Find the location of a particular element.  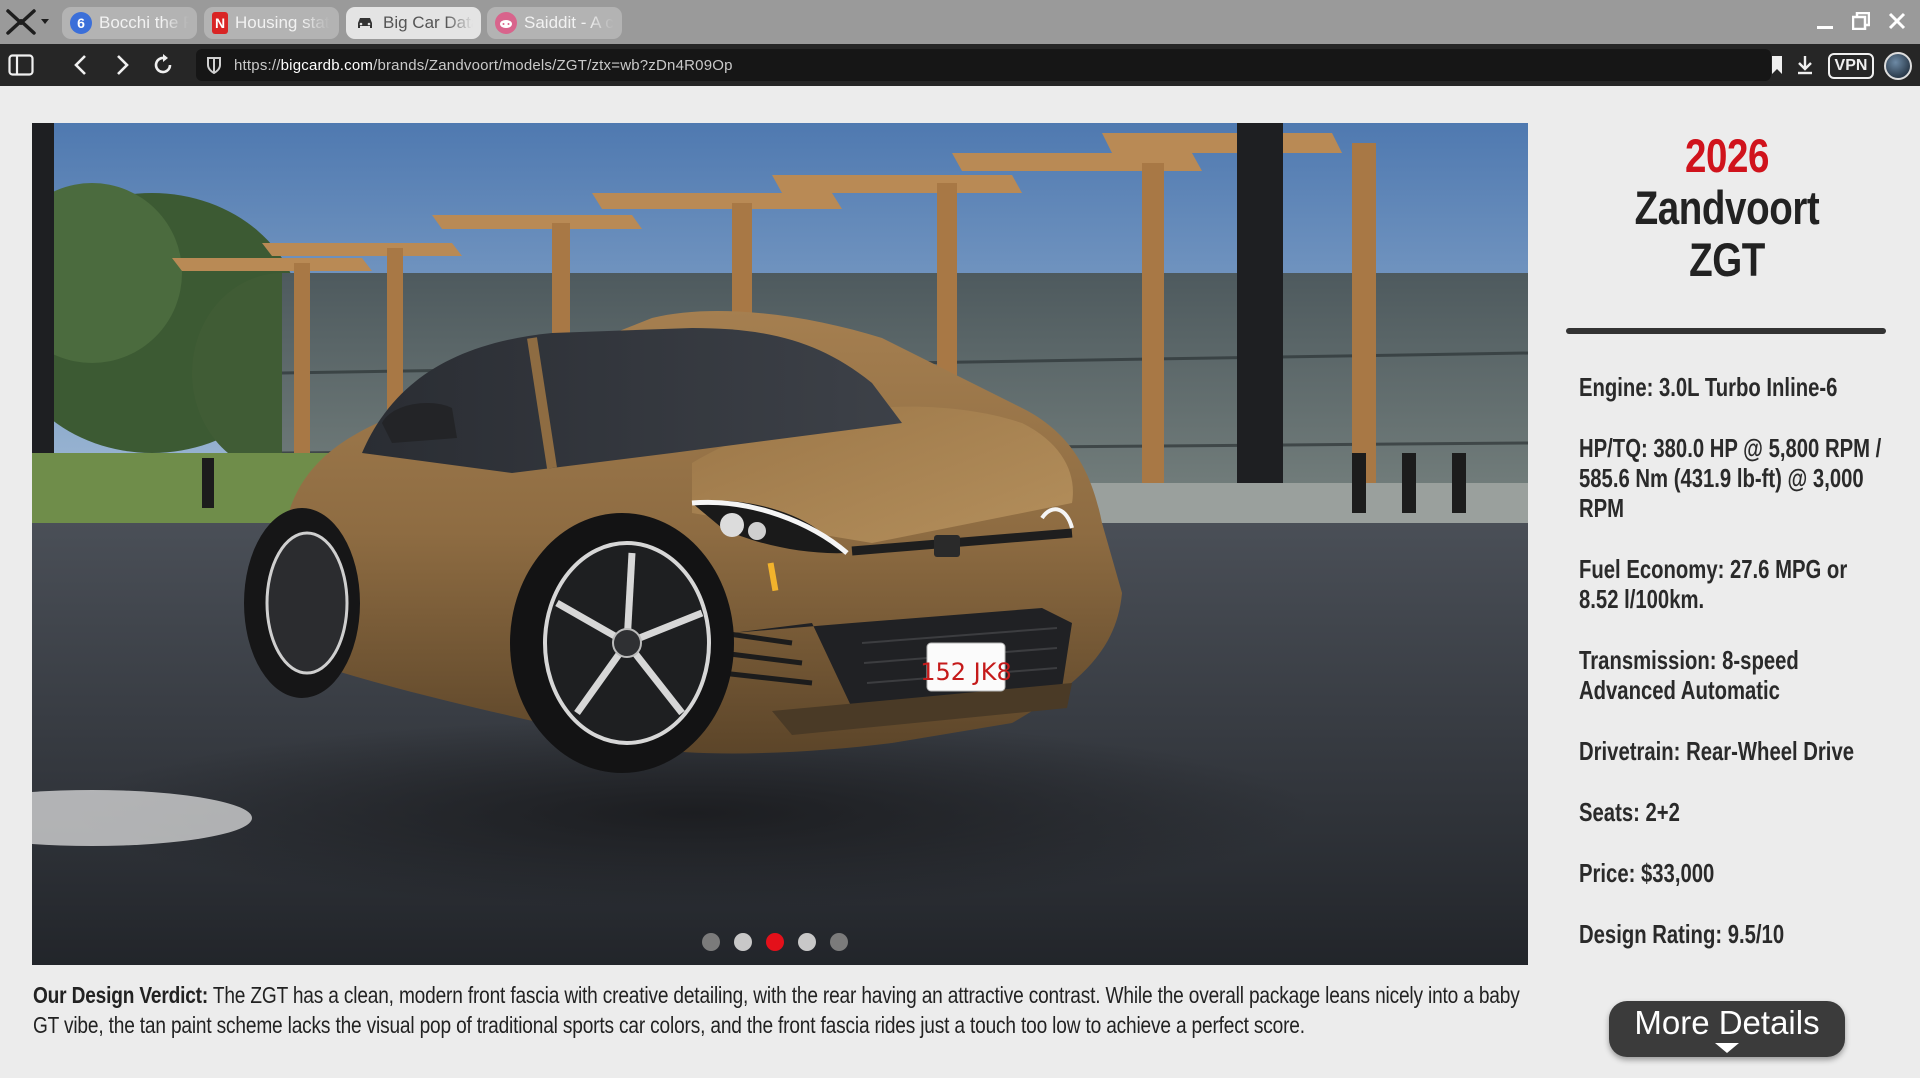

reload-button is located at coordinates (163, 65).